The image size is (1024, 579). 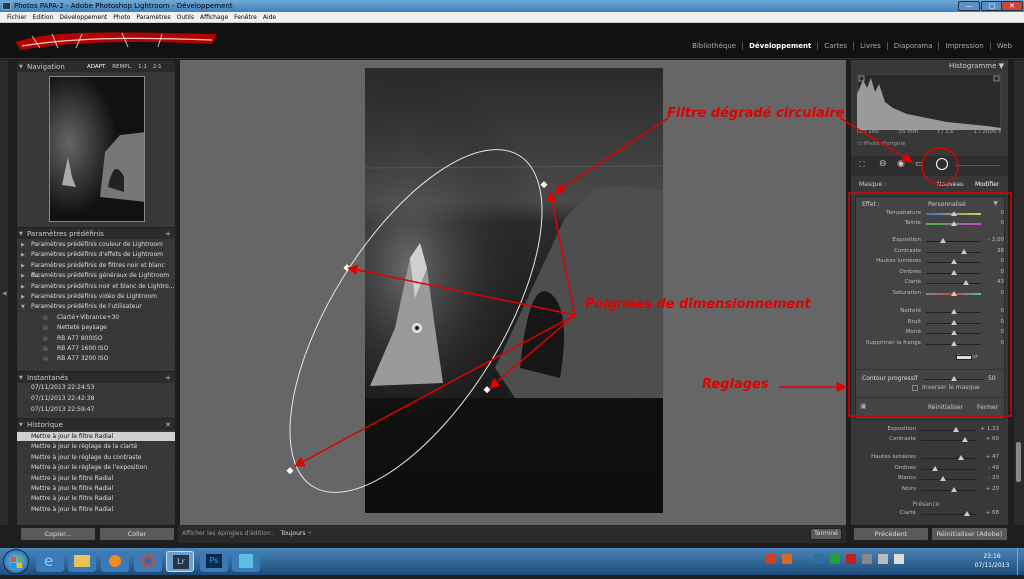 I want to click on module-cartes: Cartes, so click(x=835, y=46).